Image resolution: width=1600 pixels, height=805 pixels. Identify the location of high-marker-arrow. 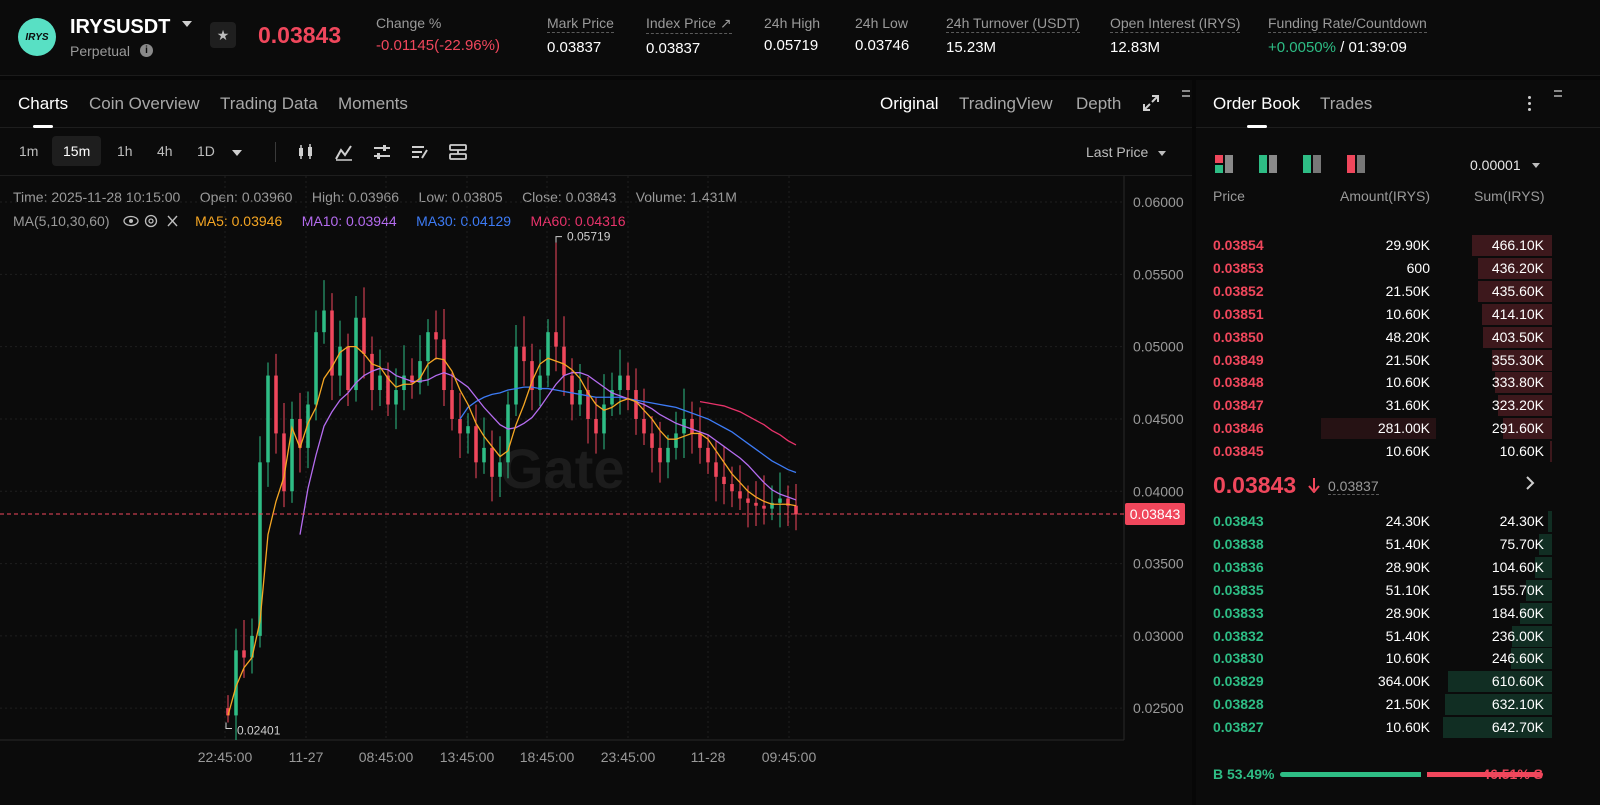
(558, 239).